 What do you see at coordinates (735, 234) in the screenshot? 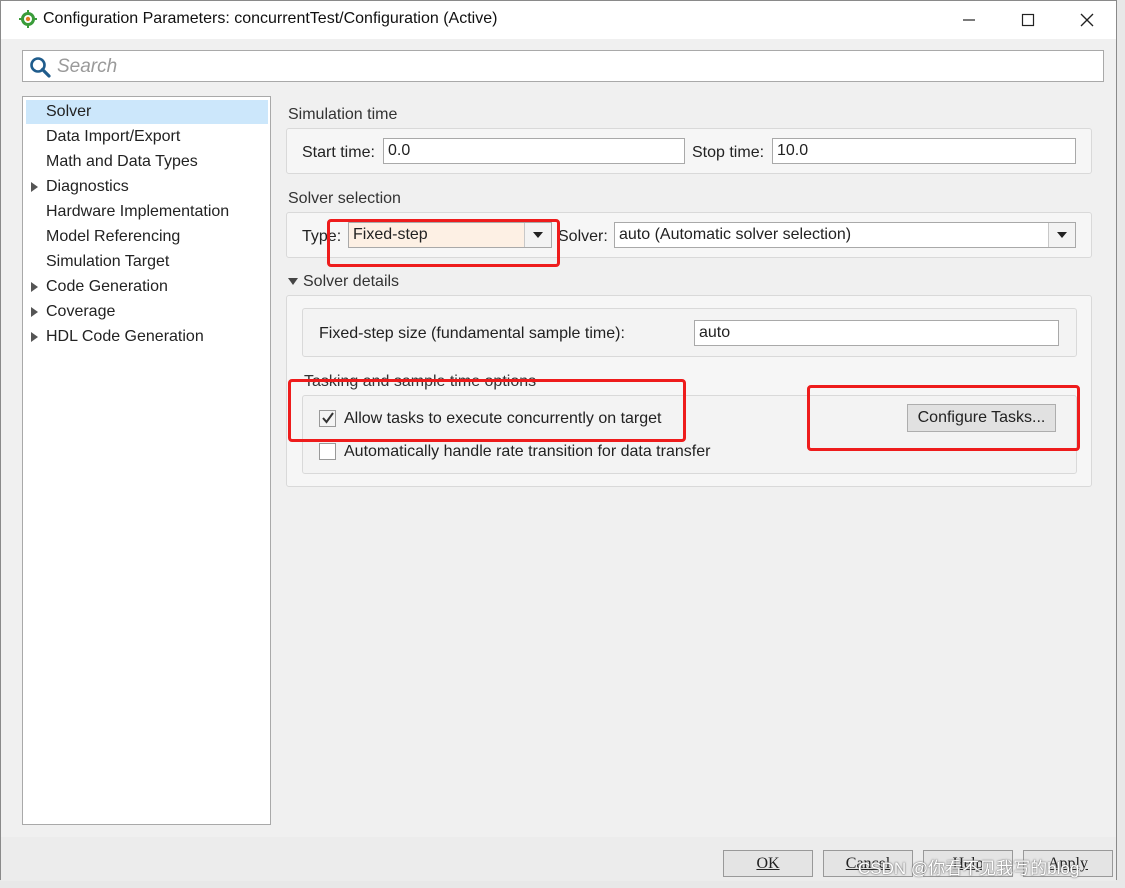
I see `solver-dropdown-value: auto (Automatic solver selection)` at bounding box center [735, 234].